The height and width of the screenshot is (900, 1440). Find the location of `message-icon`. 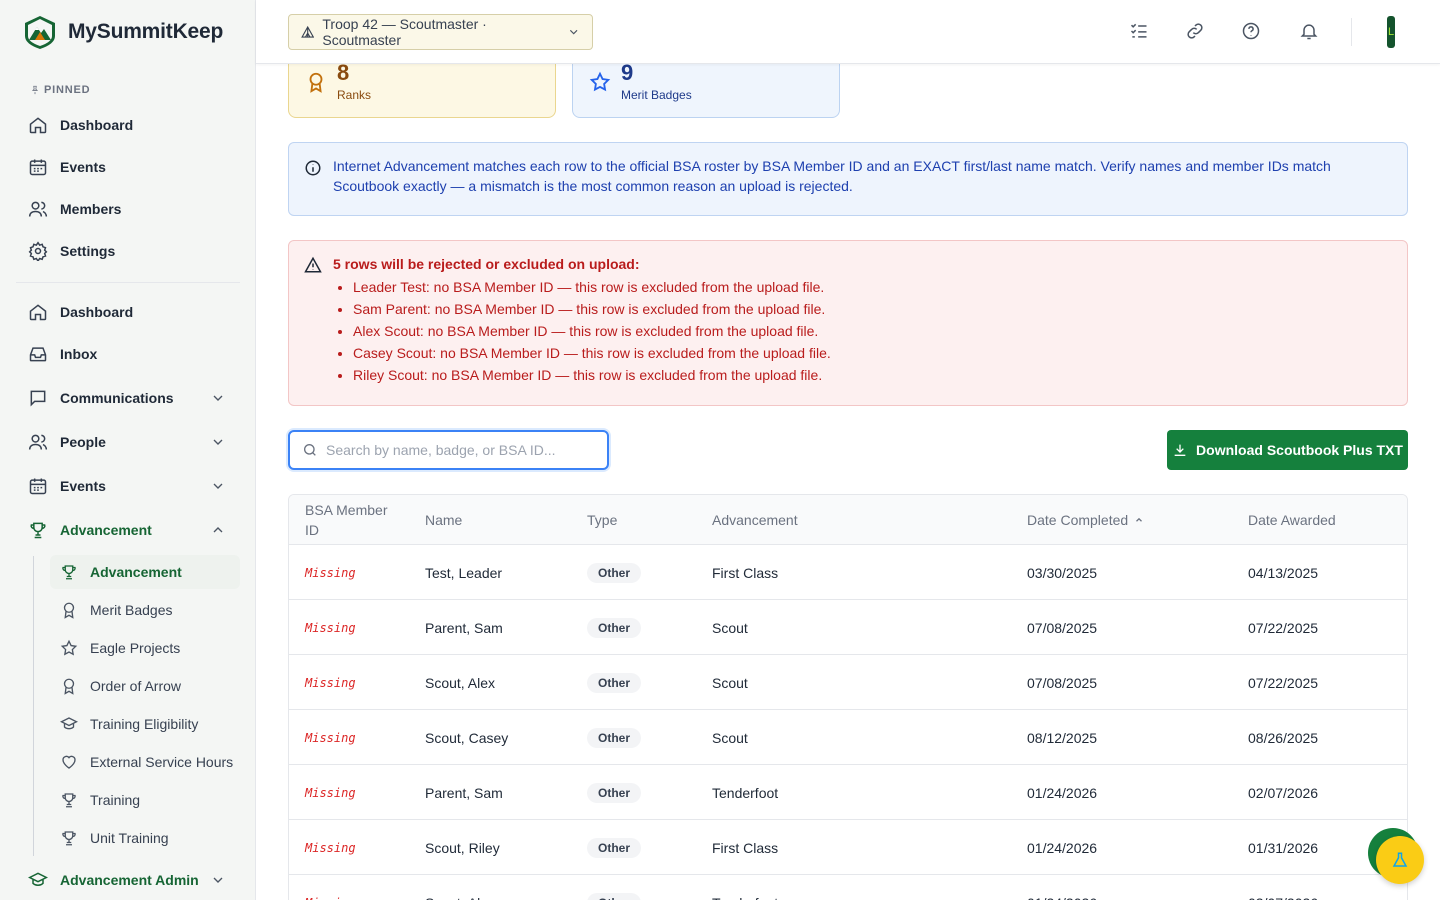

message-icon is located at coordinates (38, 398).